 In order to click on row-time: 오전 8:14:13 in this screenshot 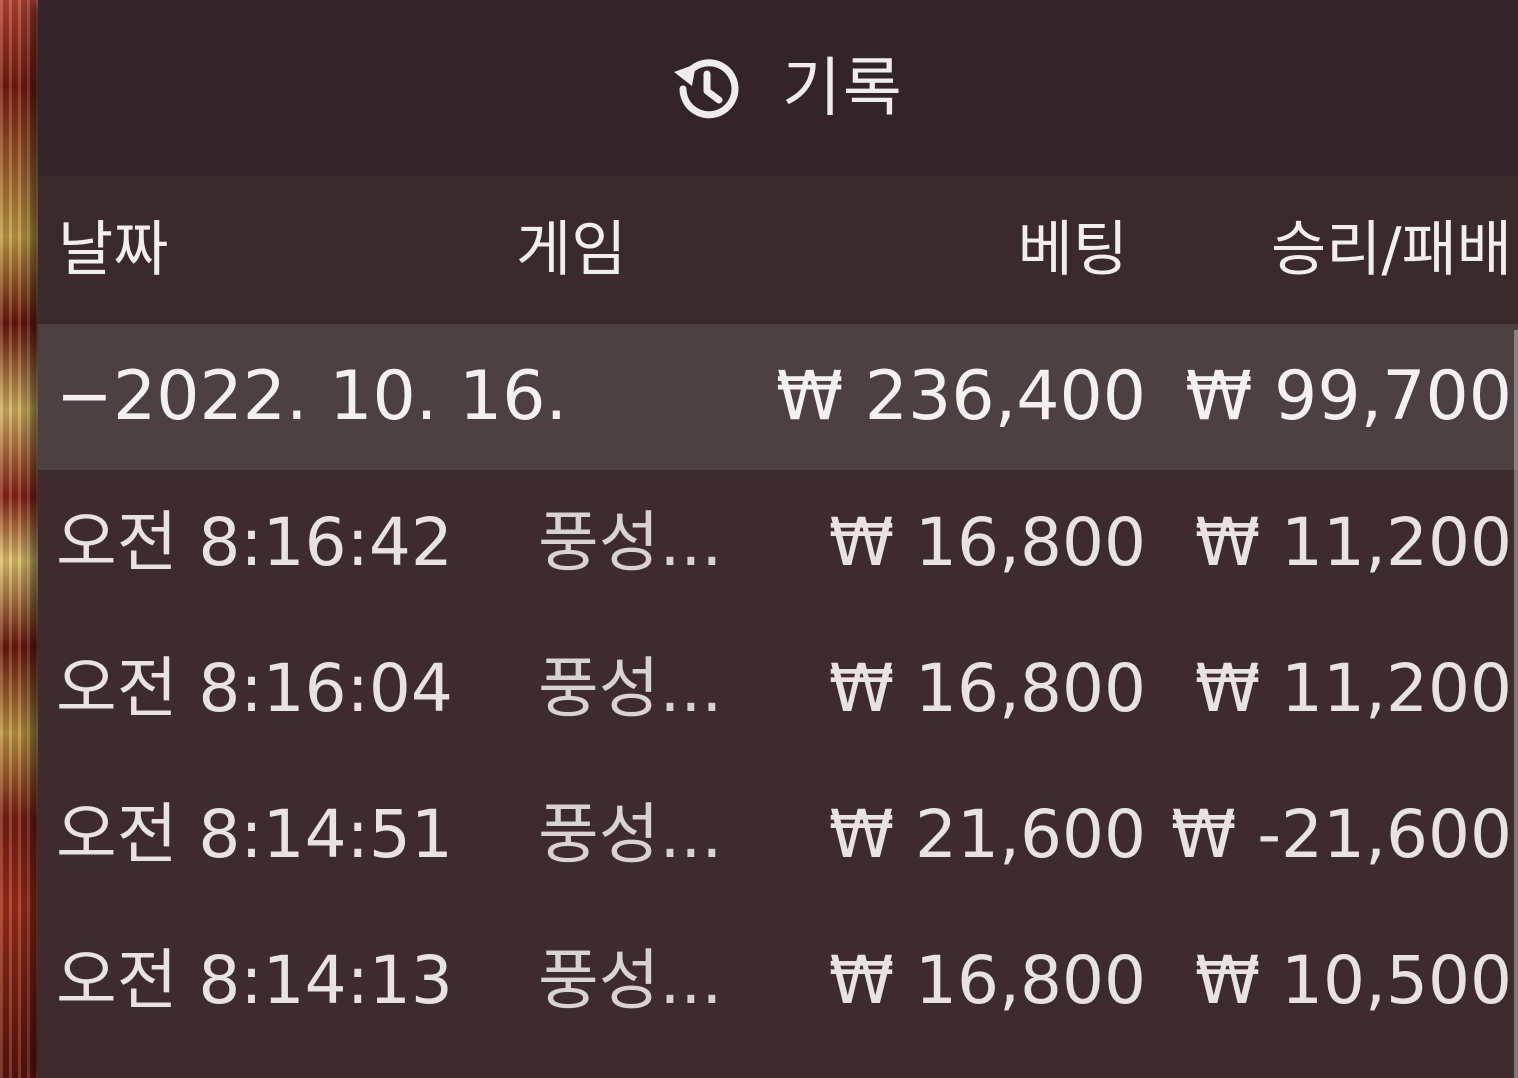, I will do `click(254, 980)`.